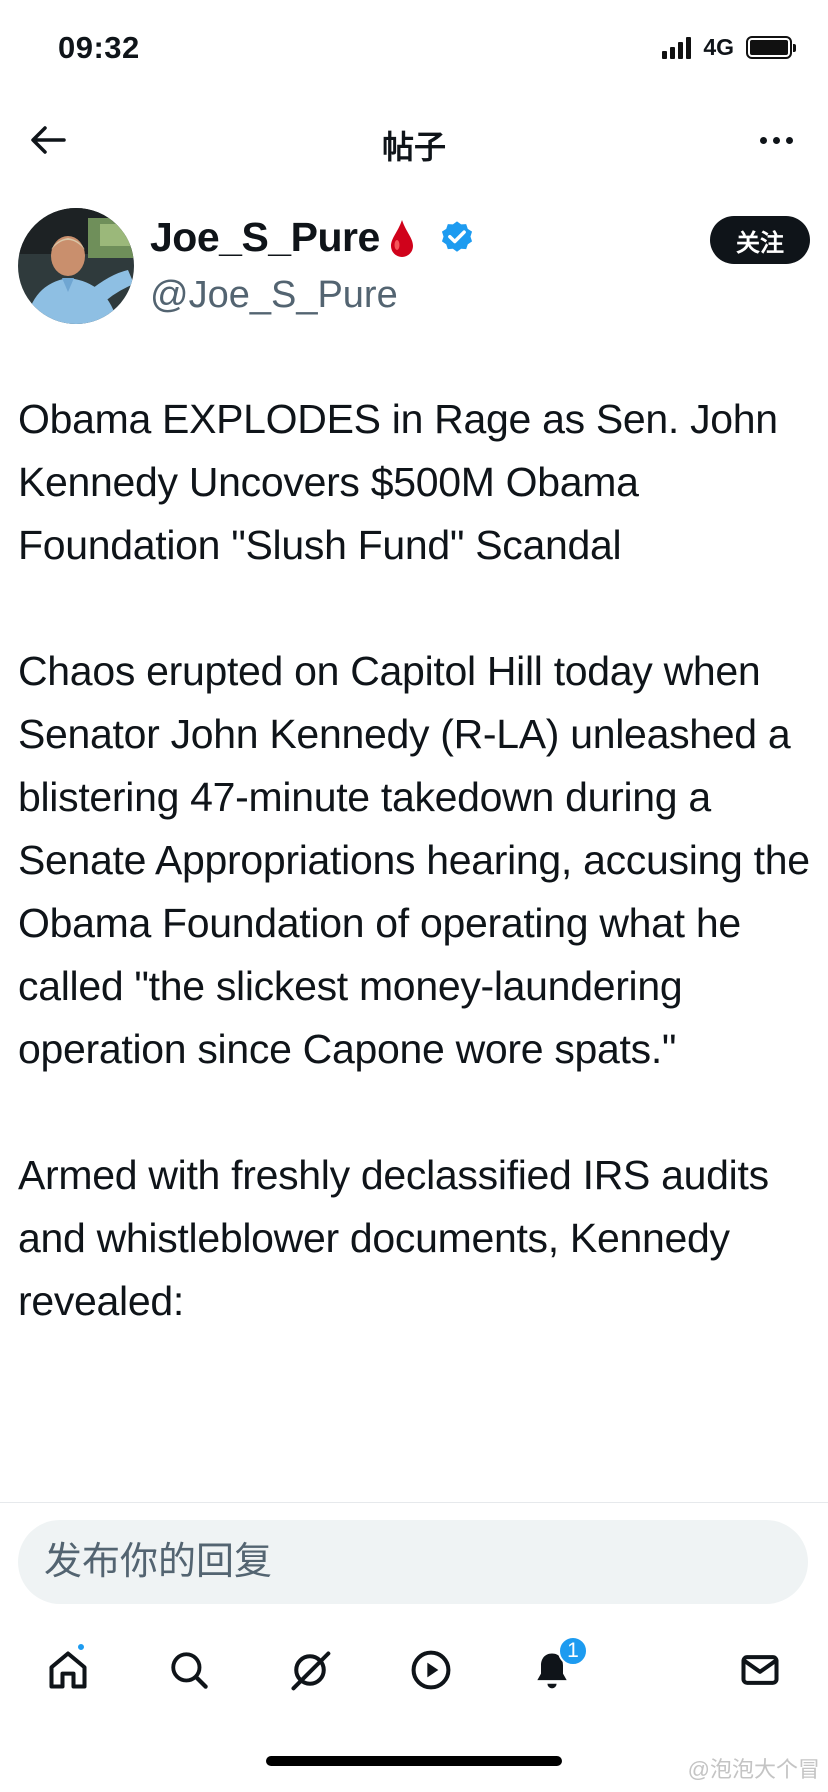 This screenshot has width=828, height=1792. Describe the element at coordinates (99, 47) in the screenshot. I see `status-time: 09:32` at that location.